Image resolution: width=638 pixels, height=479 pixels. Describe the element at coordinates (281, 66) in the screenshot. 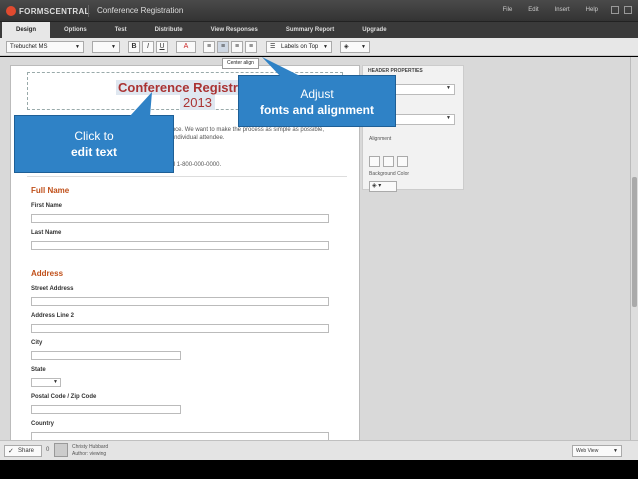

I see `adjust-callout-pointer` at that location.